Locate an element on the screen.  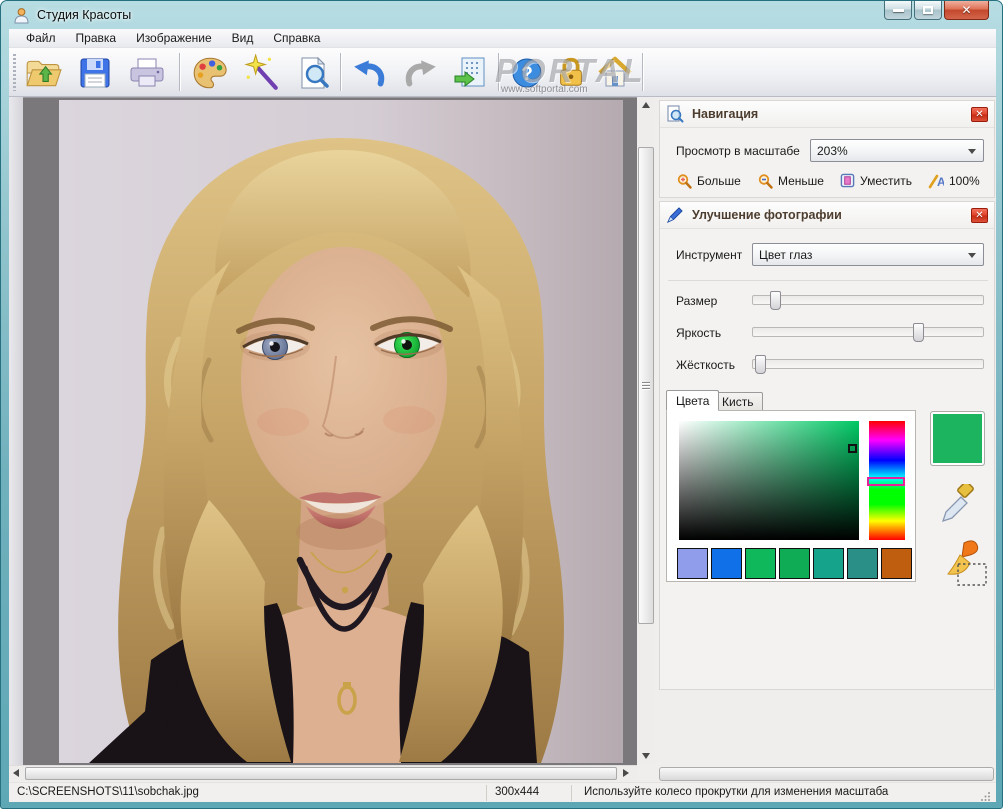
scroll-right-icon is located at coordinates (626, 773).